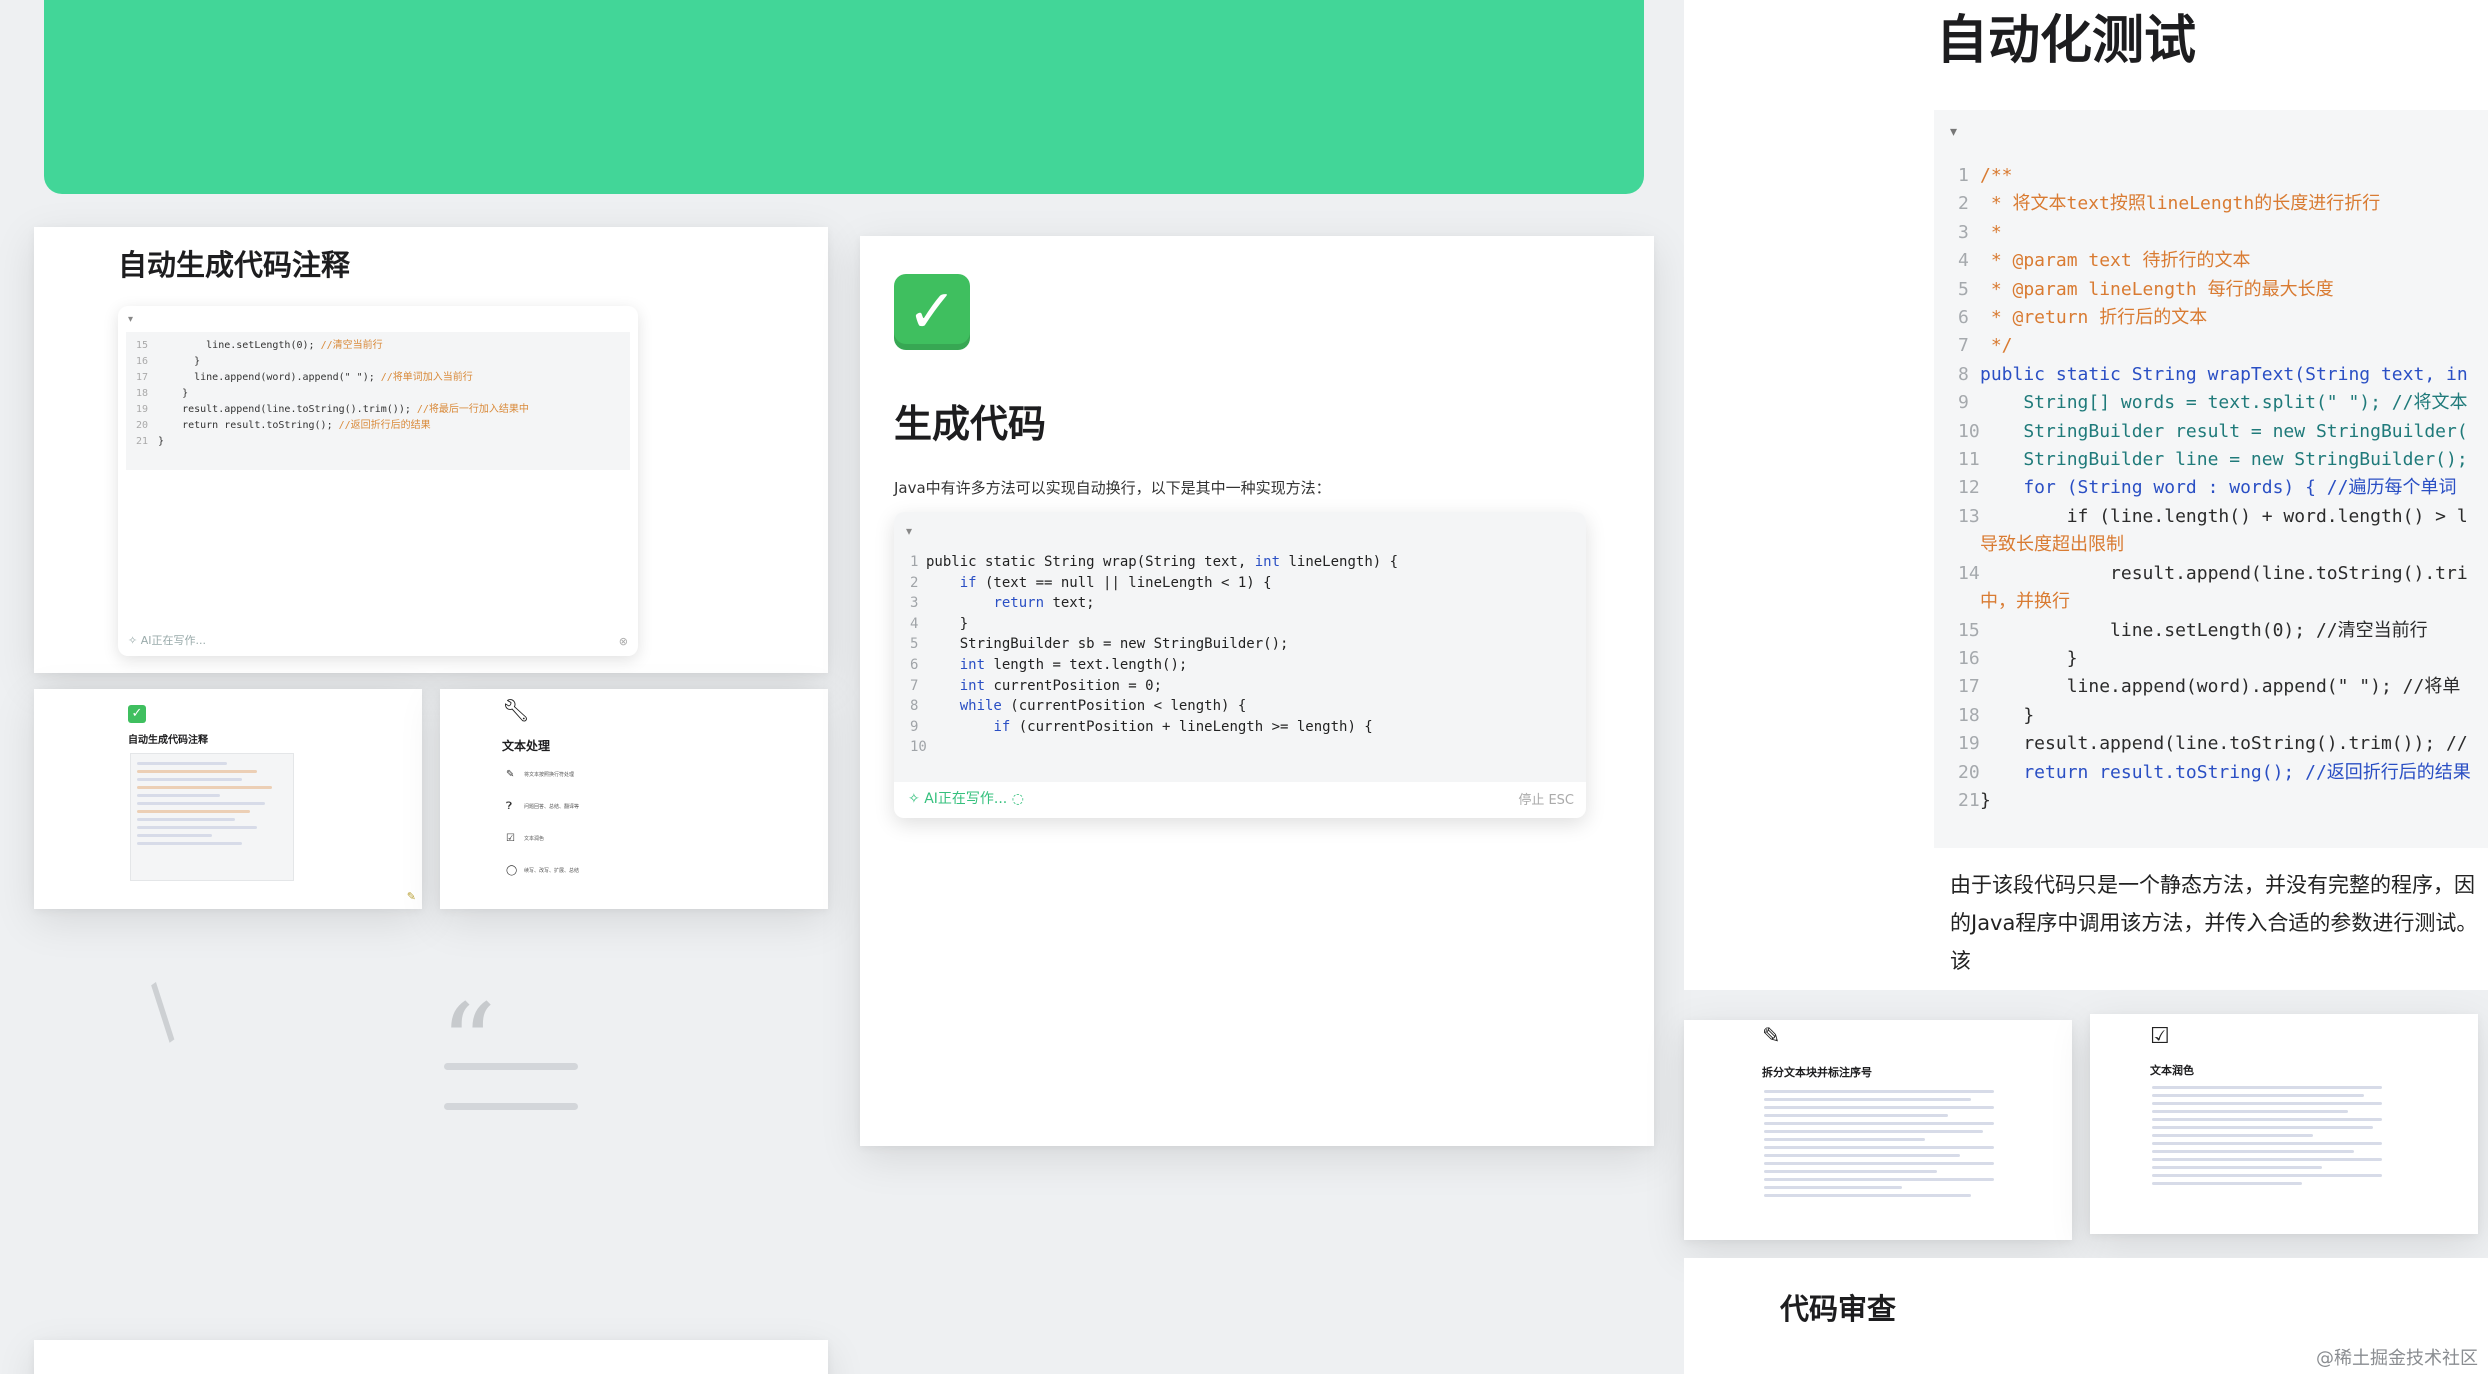 This screenshot has height=1374, width=2488. I want to click on feature-card-partial, so click(431, 1357).